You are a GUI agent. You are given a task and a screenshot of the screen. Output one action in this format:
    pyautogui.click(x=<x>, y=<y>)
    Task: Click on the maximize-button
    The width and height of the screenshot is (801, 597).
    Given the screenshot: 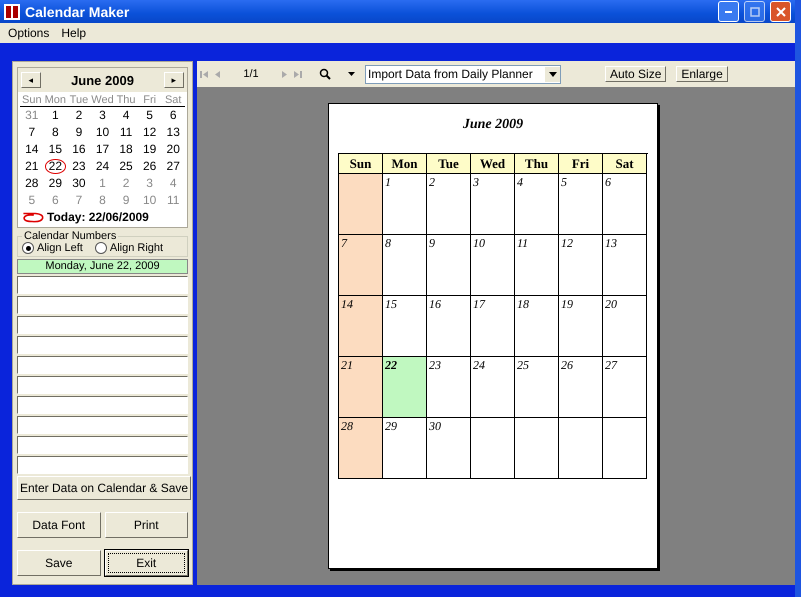 What is the action you would take?
    pyautogui.click(x=754, y=11)
    